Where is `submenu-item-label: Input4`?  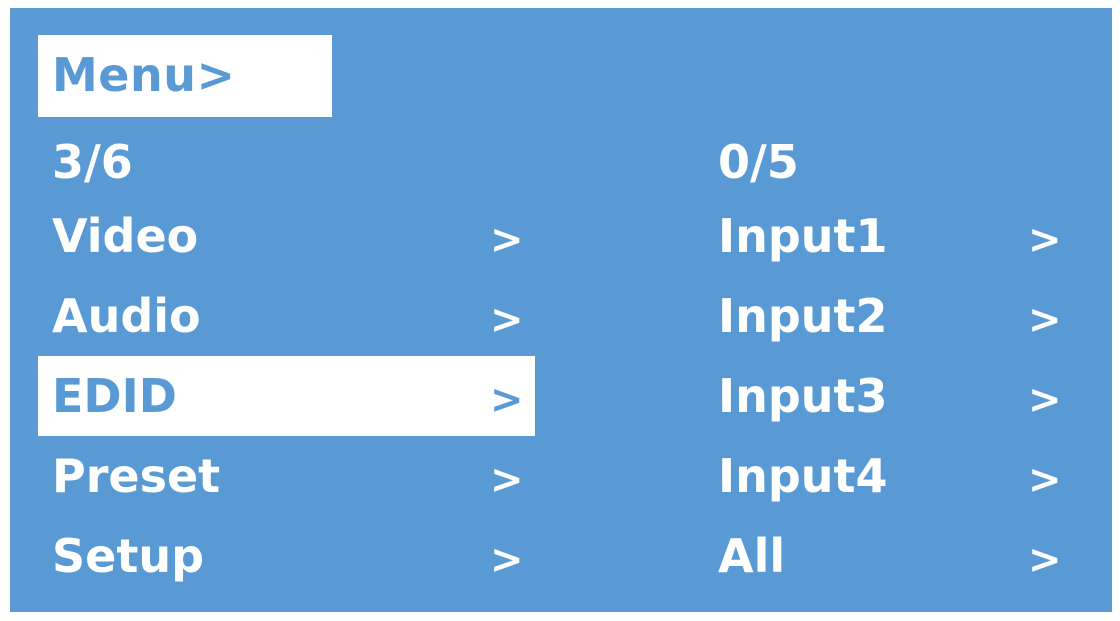
submenu-item-label: Input4 is located at coordinates (803, 476).